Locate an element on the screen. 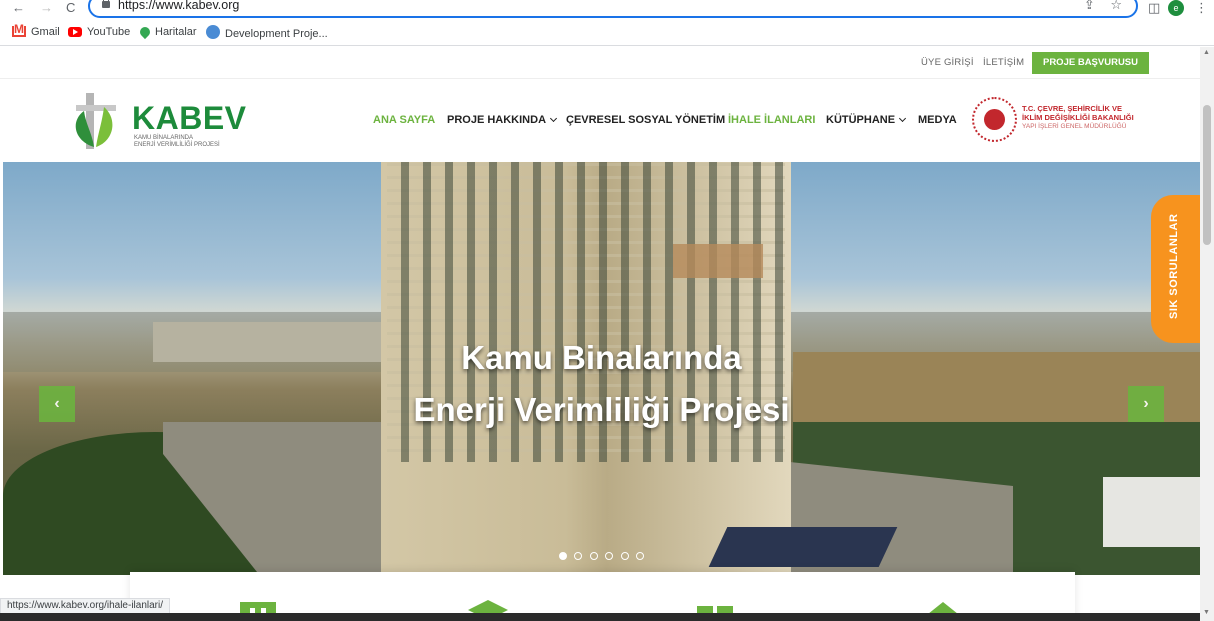 This screenshot has width=1214, height=621. profile-avatar: e is located at coordinates (1176, 8).